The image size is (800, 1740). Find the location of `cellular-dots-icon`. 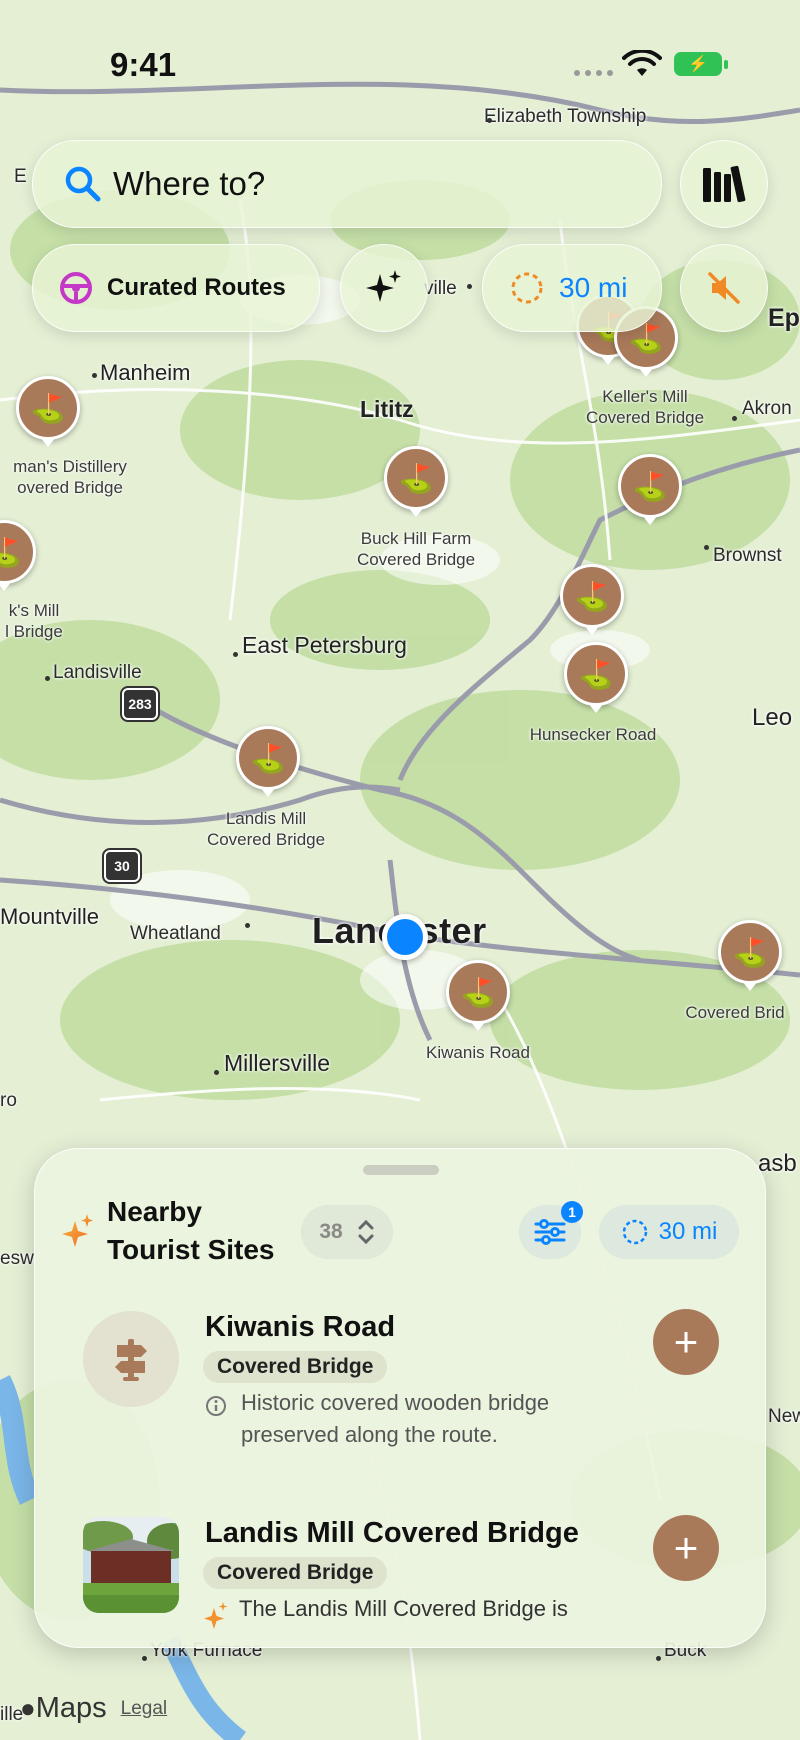

cellular-dots-icon is located at coordinates (593, 73).